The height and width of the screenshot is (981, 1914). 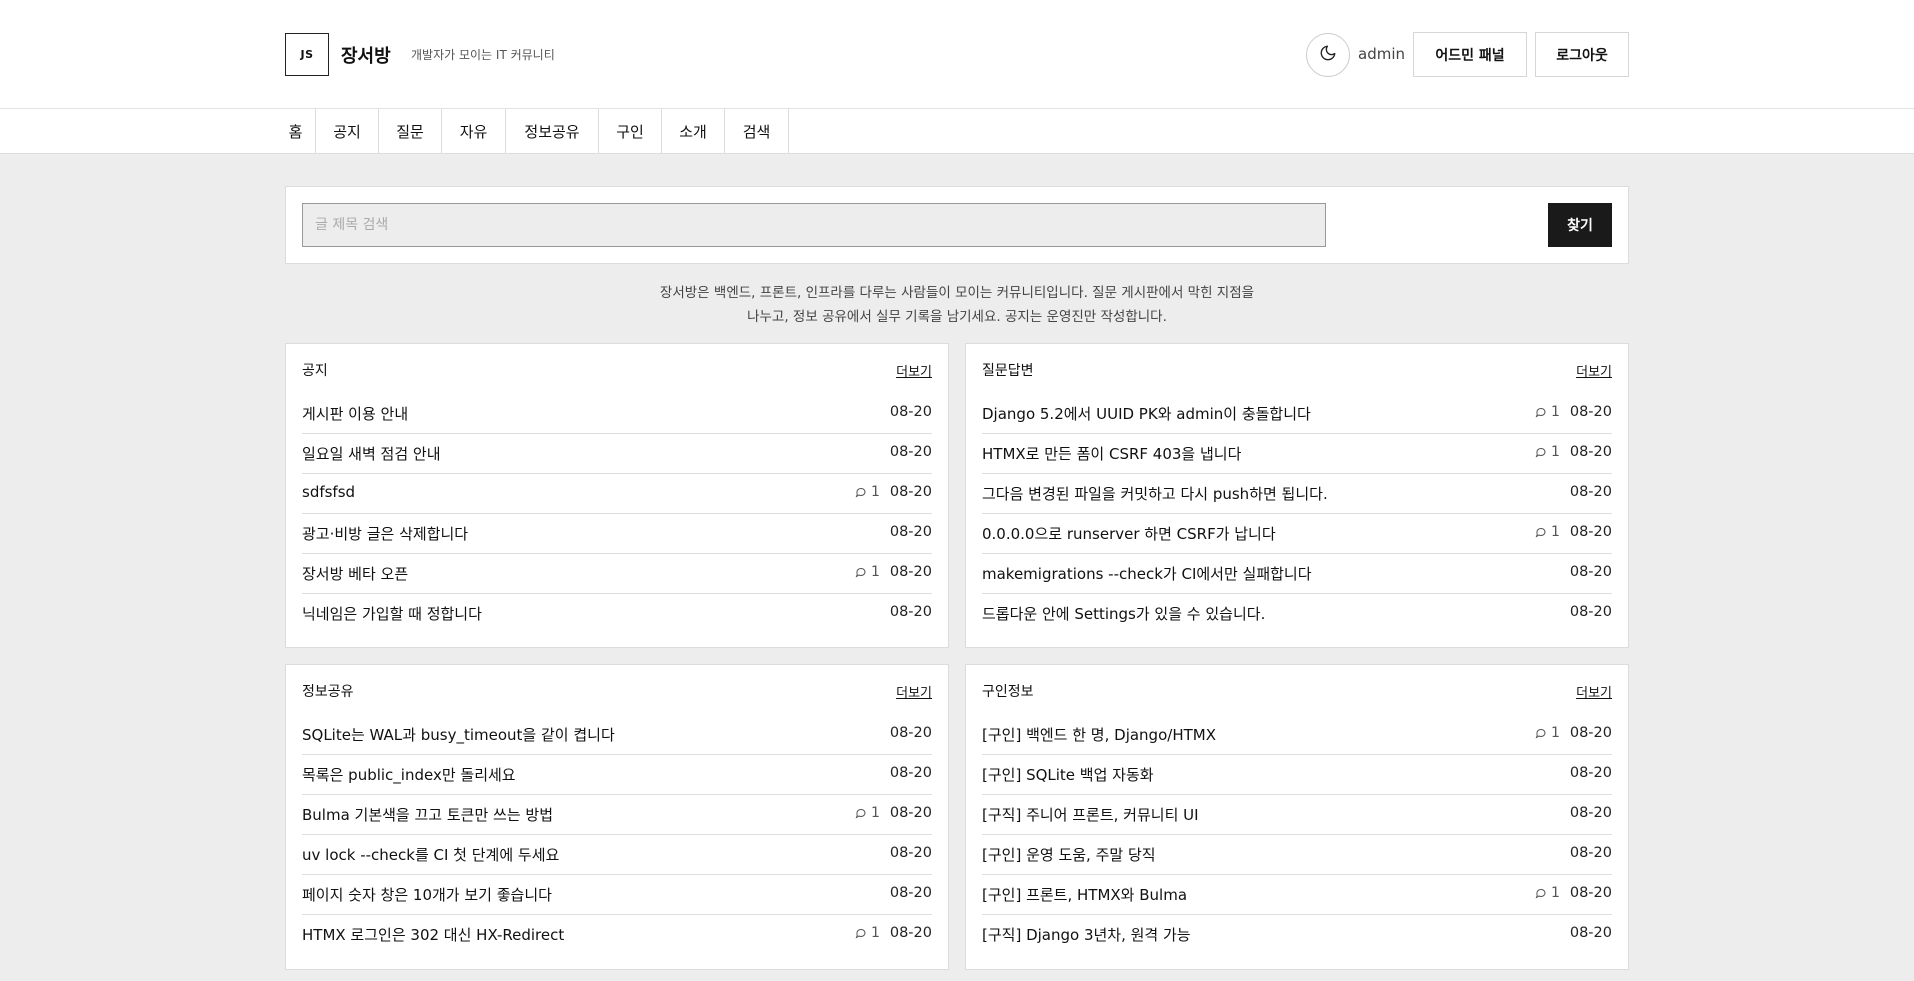 I want to click on post-row: 0.0.0.0으로 runserver 하면 CSRF가 납니다 1 08-20, so click(x=1297, y=534).